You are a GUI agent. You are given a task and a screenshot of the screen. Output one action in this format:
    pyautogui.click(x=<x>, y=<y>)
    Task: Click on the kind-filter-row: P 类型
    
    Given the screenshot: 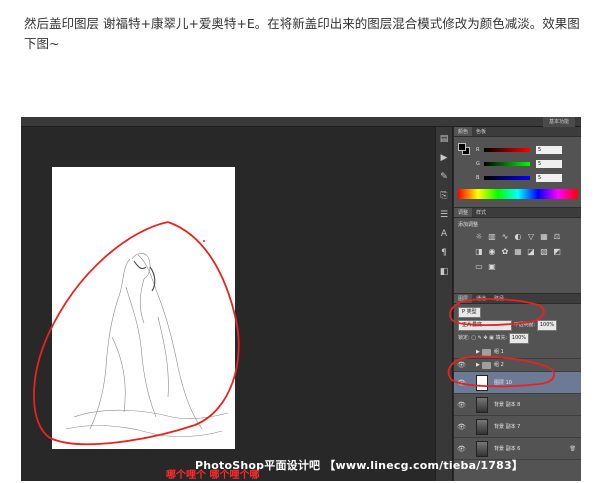 What is the action you would take?
    pyautogui.click(x=469, y=312)
    